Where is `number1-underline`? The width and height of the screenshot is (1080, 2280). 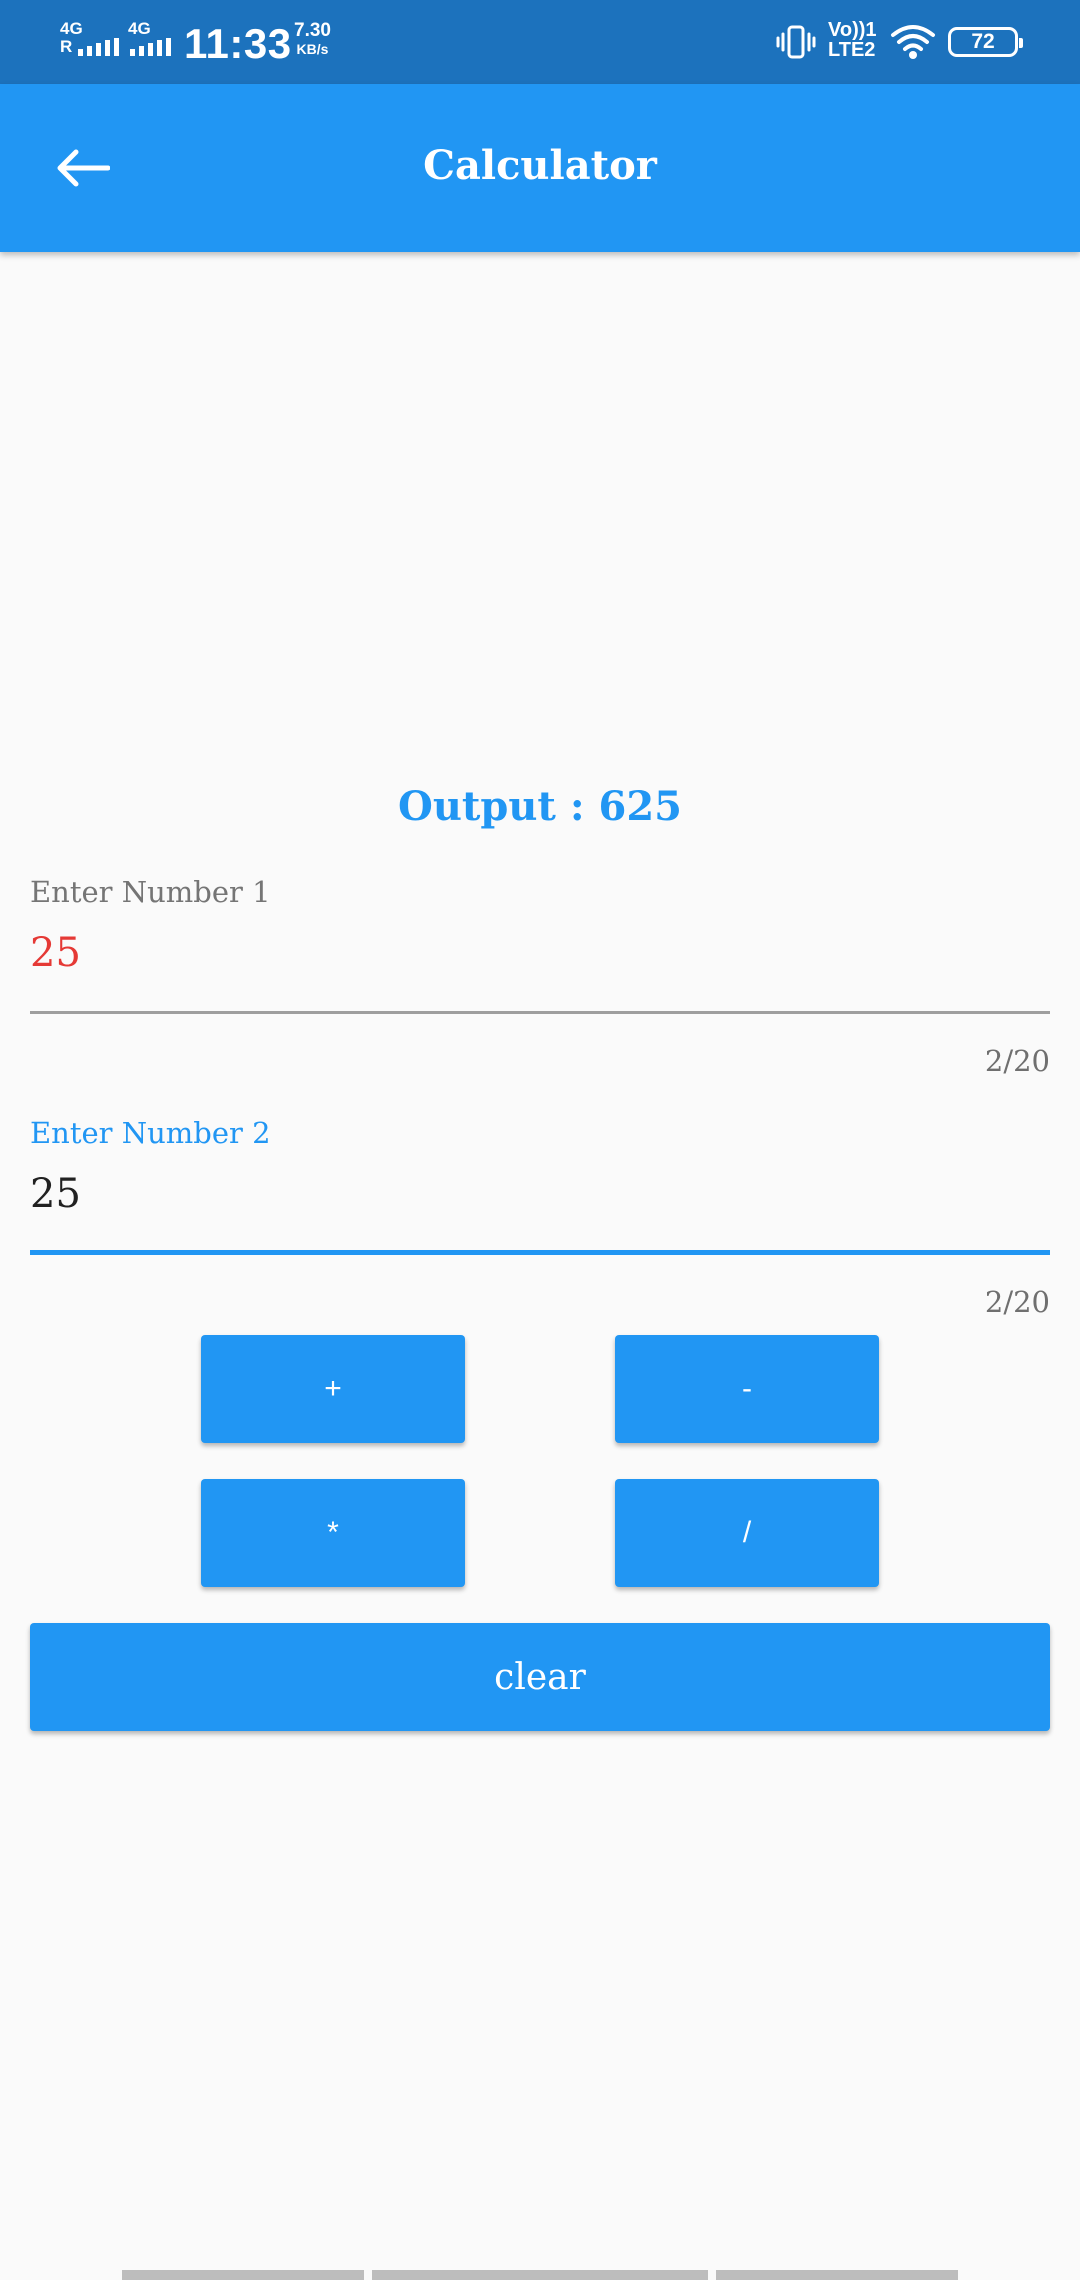 number1-underline is located at coordinates (540, 1012).